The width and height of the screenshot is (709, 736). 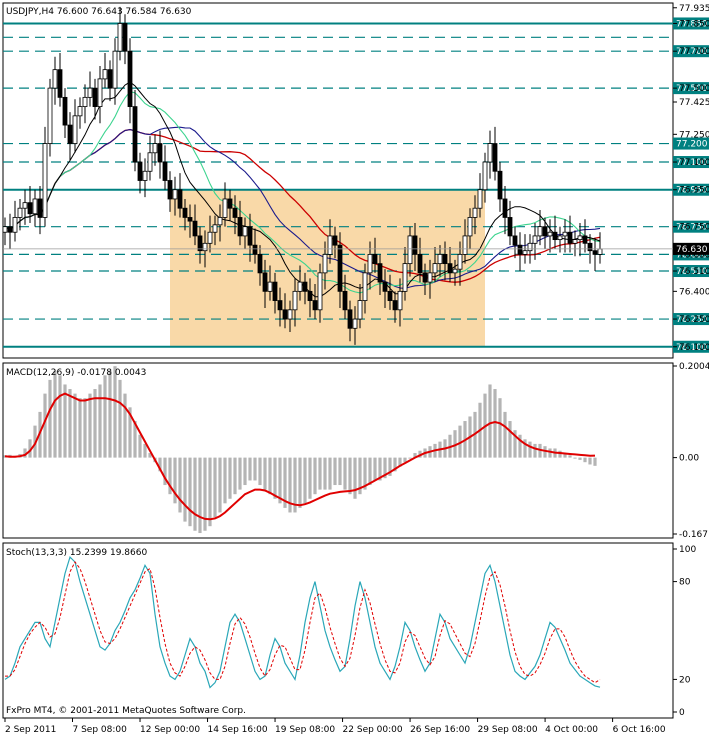 I want to click on stochastic-axis-label: 80, so click(x=685, y=583).